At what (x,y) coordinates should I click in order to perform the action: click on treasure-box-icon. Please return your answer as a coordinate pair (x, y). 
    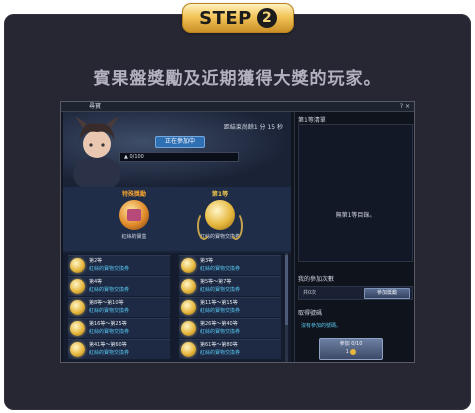
    Looking at the image, I should click on (134, 215).